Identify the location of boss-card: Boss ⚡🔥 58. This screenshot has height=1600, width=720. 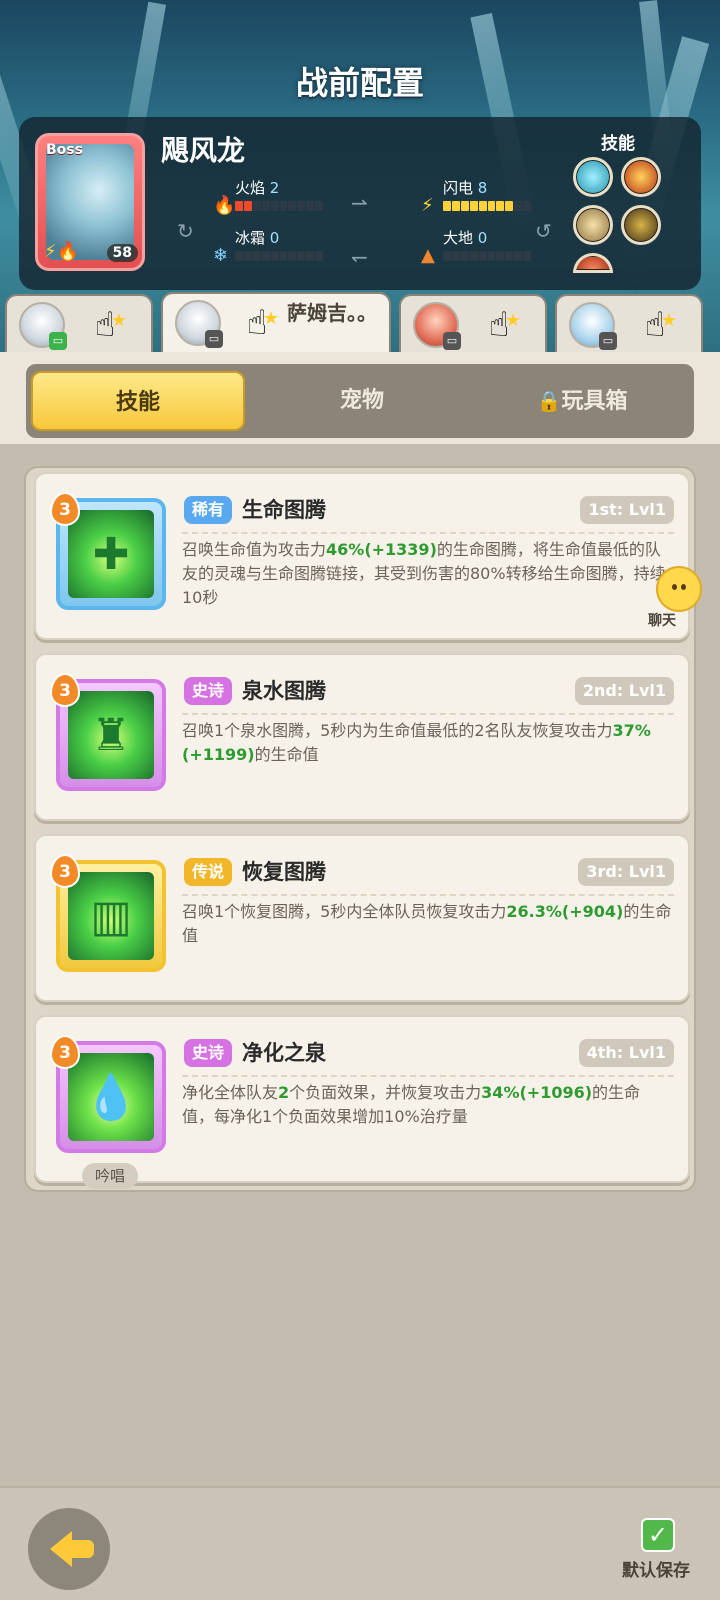
(90, 202).